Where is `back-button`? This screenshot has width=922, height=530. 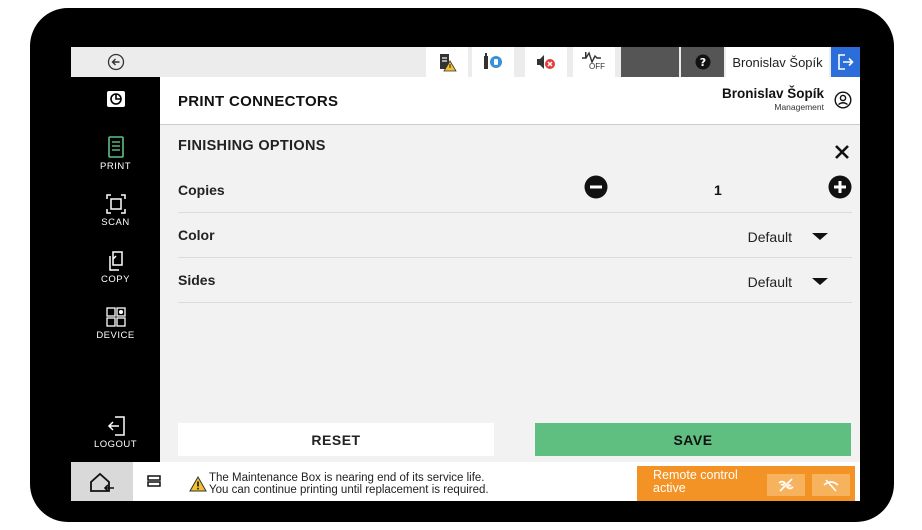
back-button is located at coordinates (115, 62).